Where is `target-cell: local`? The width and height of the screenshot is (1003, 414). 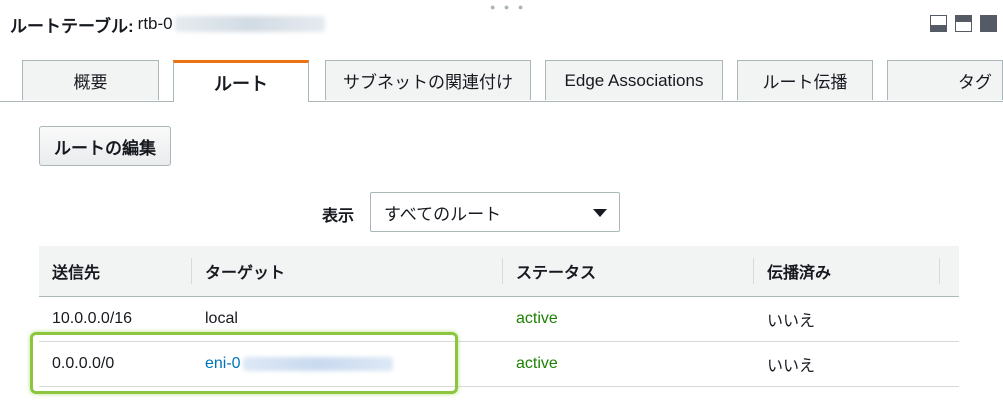
target-cell: local is located at coordinates (221, 318).